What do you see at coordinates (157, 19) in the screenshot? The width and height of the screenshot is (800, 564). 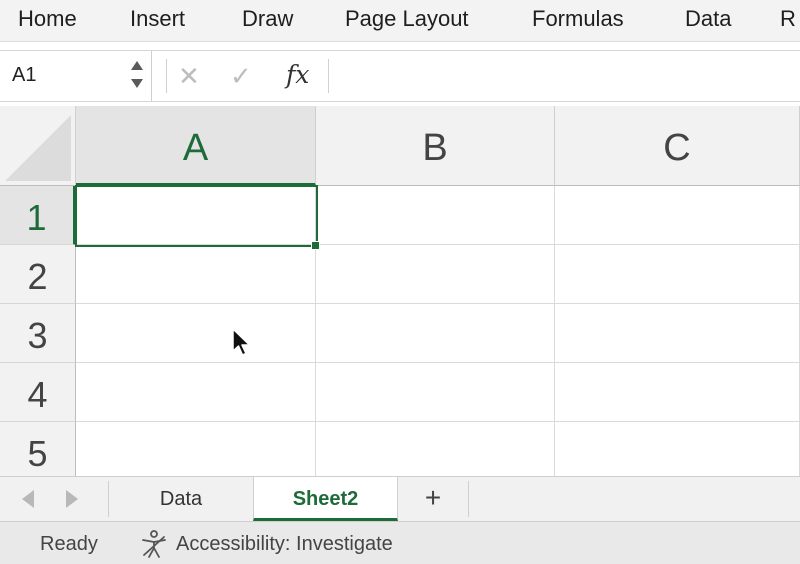 I see `tab-insert: Insert` at bounding box center [157, 19].